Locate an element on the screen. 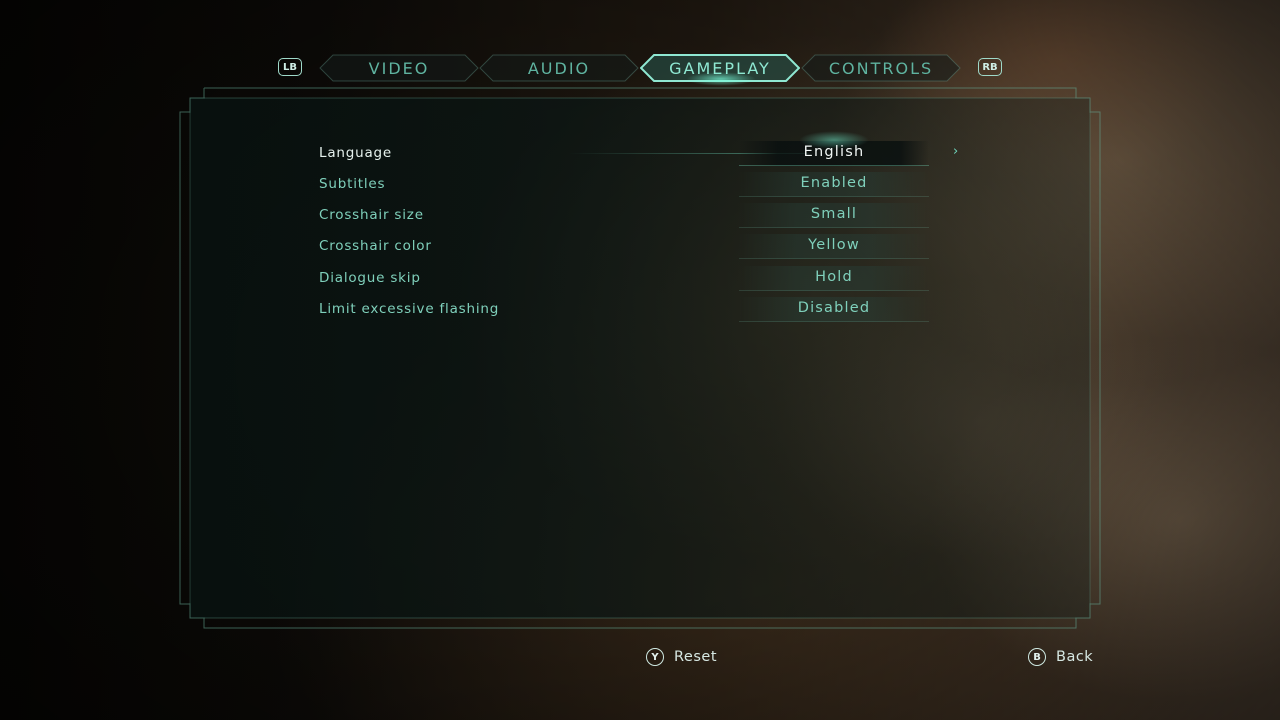 This screenshot has height=720, width=1280. setting-value: English is located at coordinates (834, 152).